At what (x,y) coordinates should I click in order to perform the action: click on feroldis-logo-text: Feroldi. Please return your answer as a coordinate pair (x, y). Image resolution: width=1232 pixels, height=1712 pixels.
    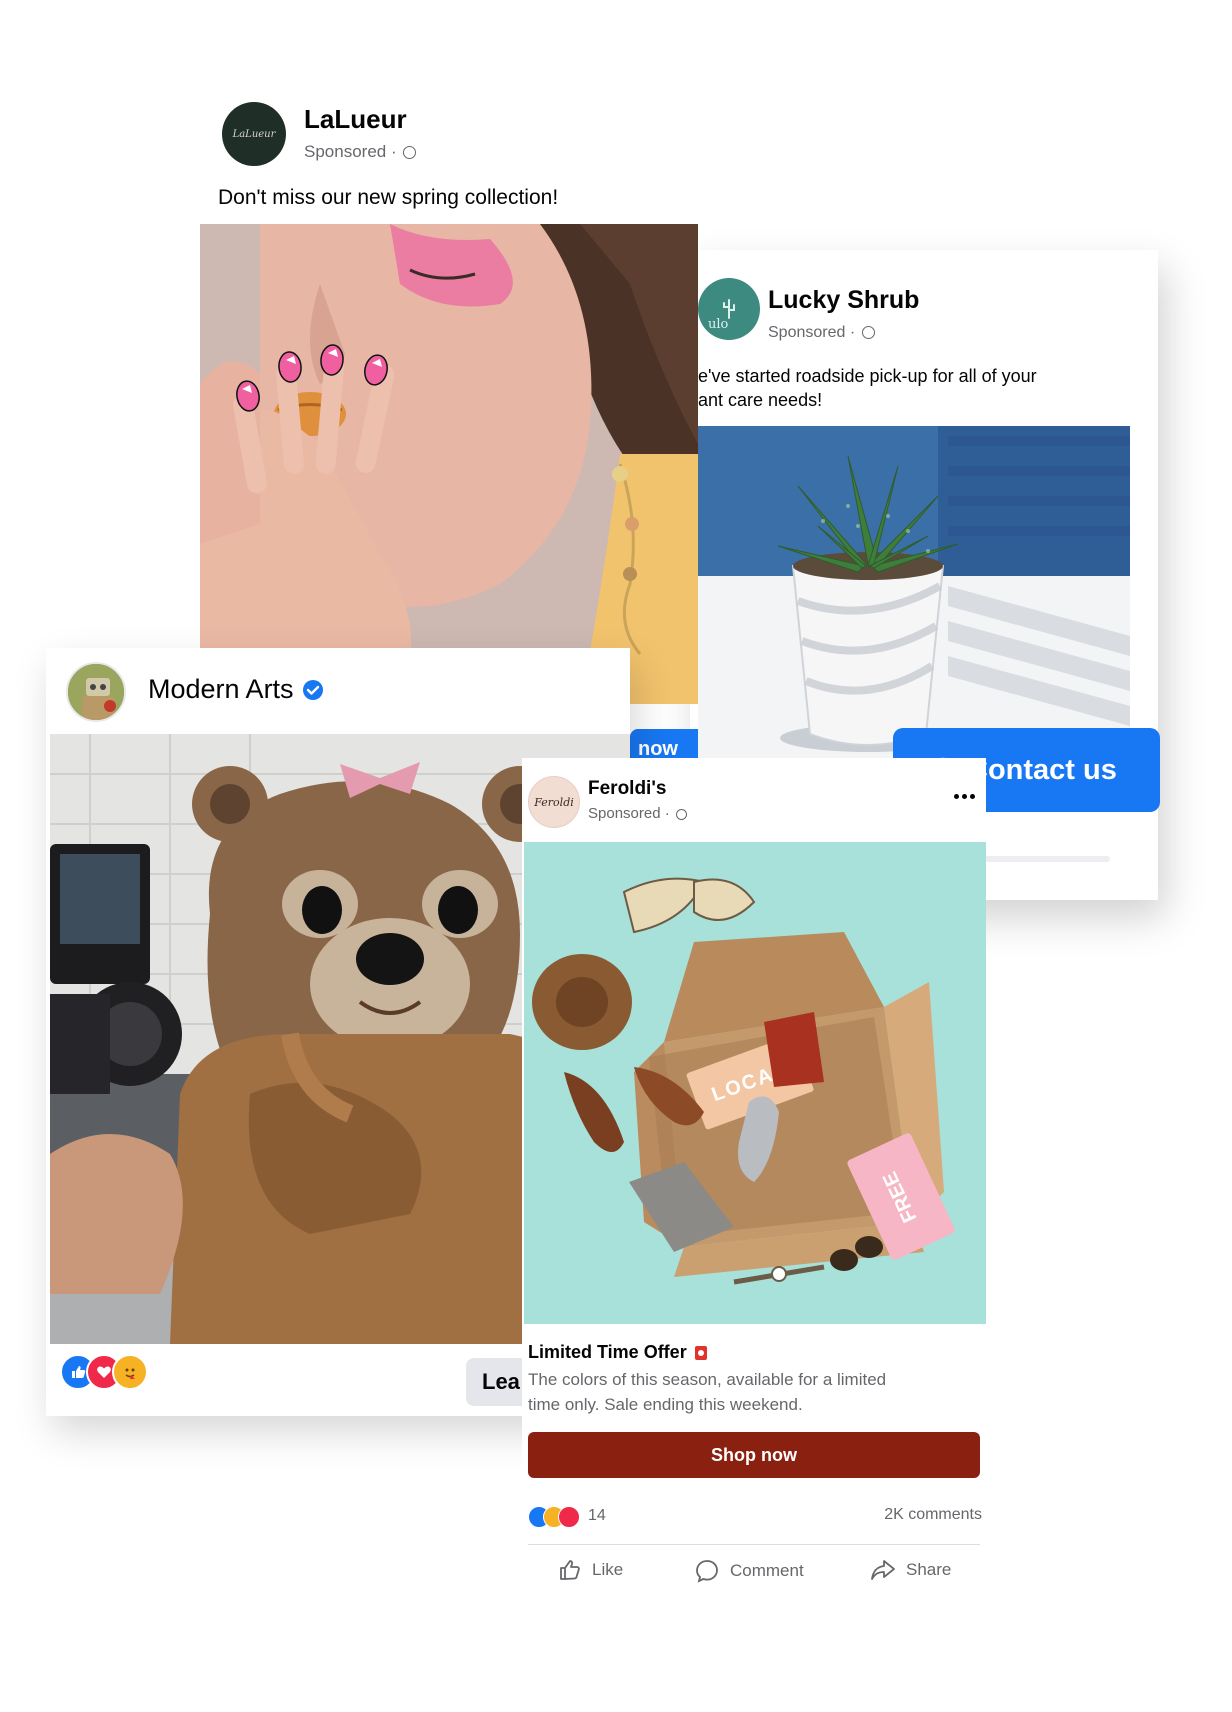
    Looking at the image, I should click on (554, 802).